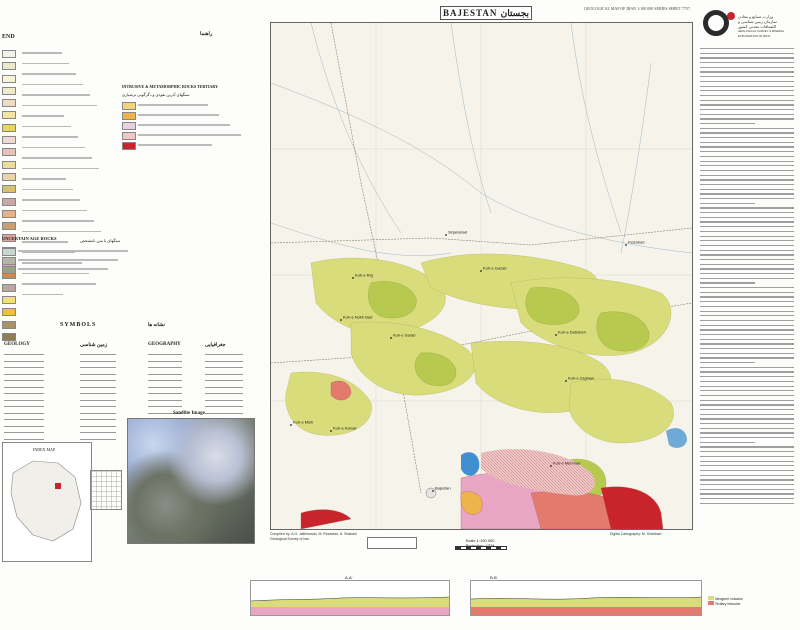 The height and width of the screenshot is (630, 800). I want to click on index-map-label: INDEX MAP, so click(44, 449).